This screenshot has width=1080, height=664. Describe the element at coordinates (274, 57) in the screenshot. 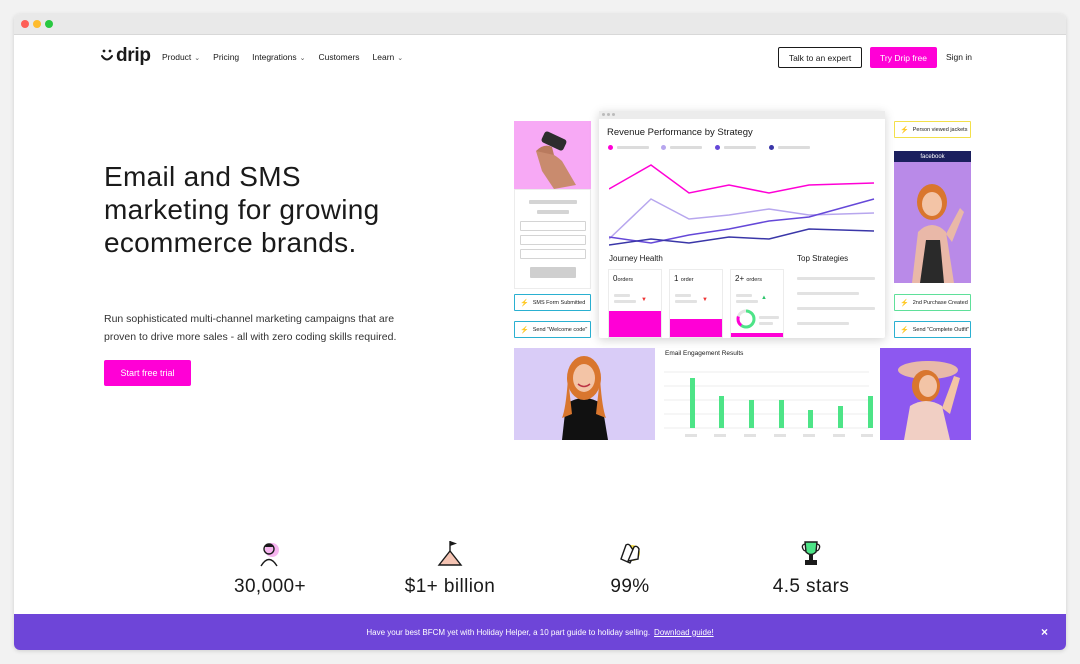

I see `nav-item-label: Integrations` at that location.